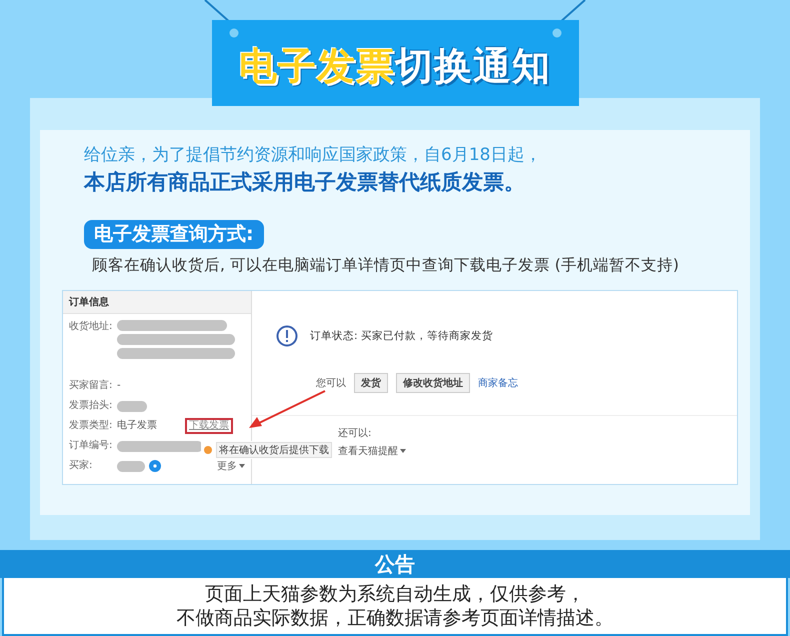 Image resolution: width=790 pixels, height=636 pixels. Describe the element at coordinates (305, 182) in the screenshot. I see `intro-headline: 本店所有商品正式采用电子发票替代纸质发票。` at that location.